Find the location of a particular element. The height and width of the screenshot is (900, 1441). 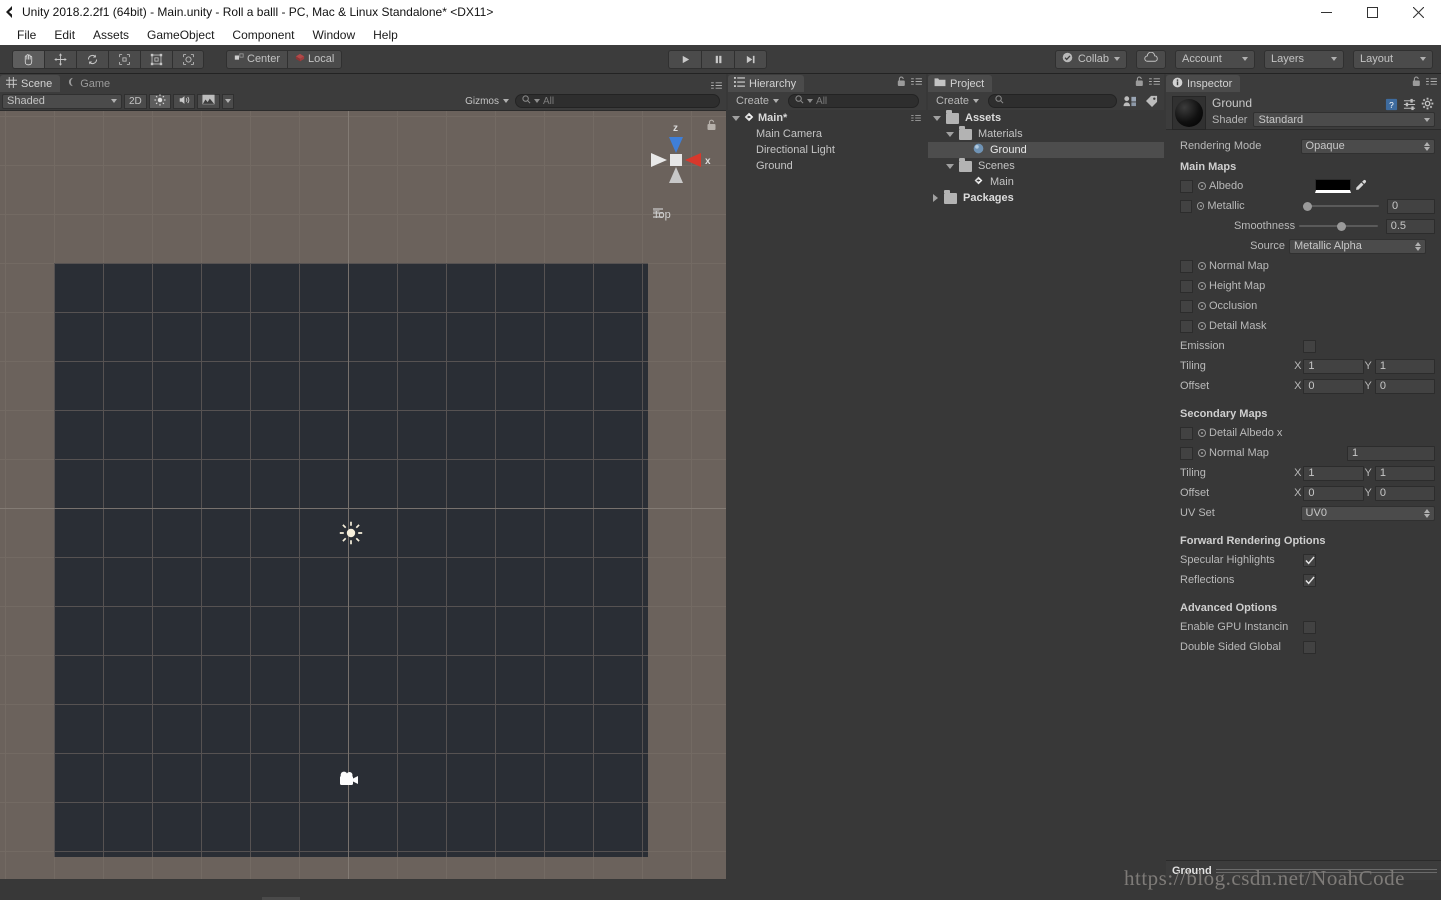

metallic-toggle-icon is located at coordinates (1200, 206).